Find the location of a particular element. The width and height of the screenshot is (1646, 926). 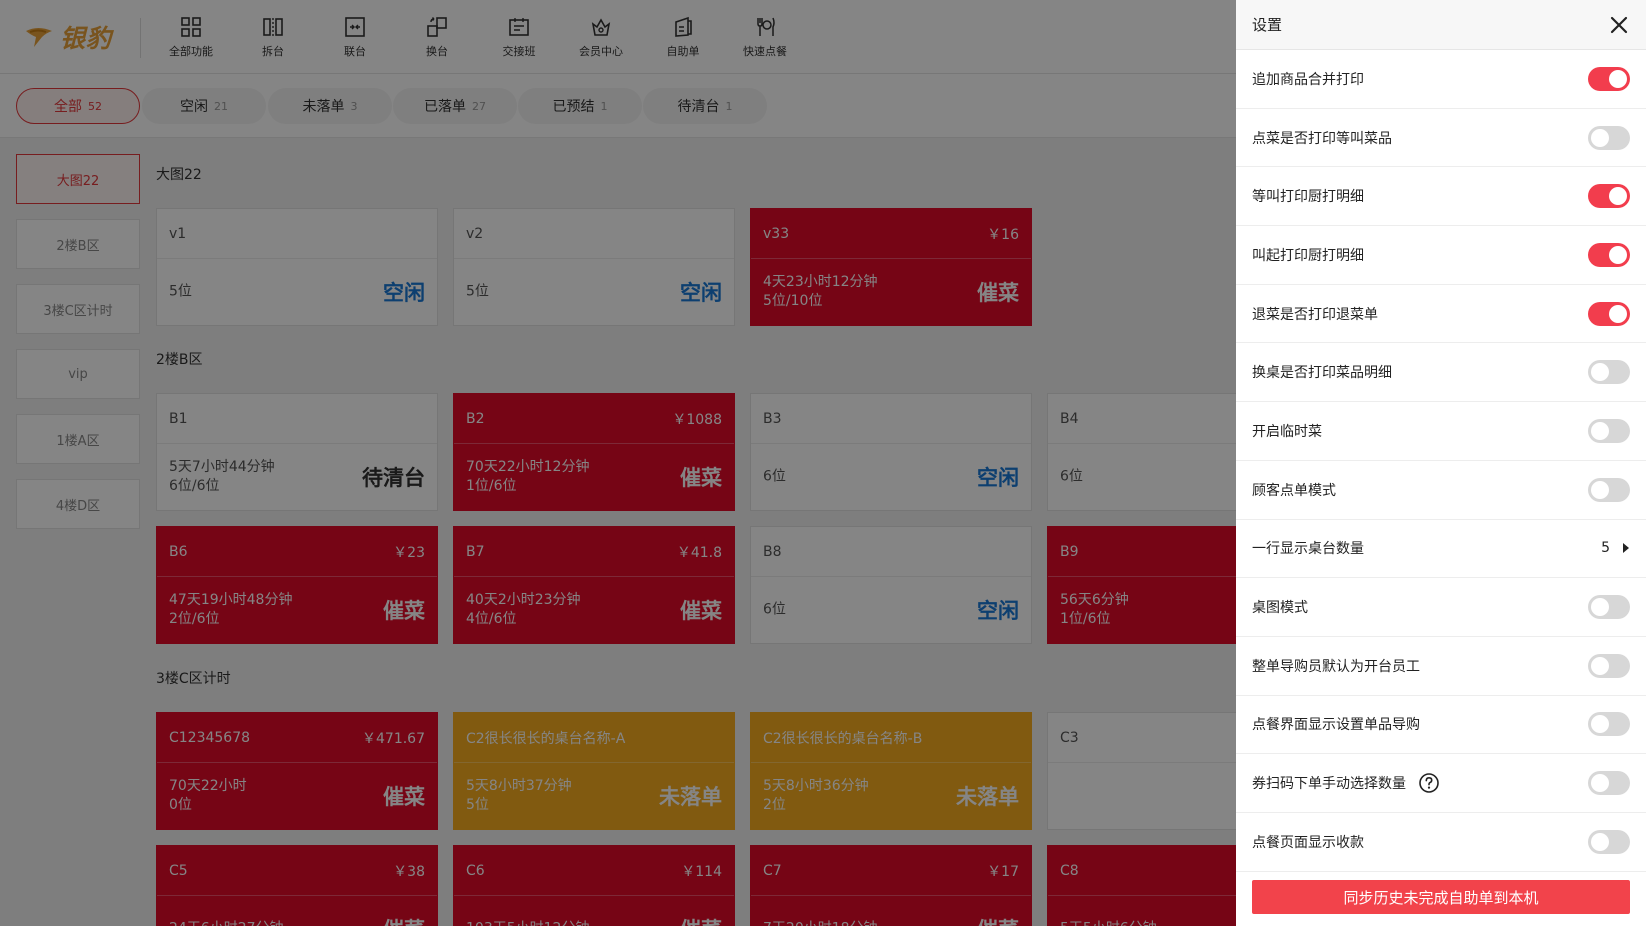

setting-label: 换桌是否打印菜品明细 is located at coordinates (1322, 373).